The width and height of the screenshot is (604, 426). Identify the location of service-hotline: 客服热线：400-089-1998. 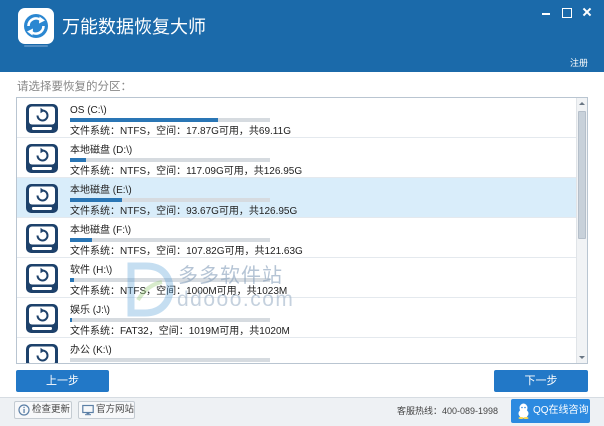
(447, 411).